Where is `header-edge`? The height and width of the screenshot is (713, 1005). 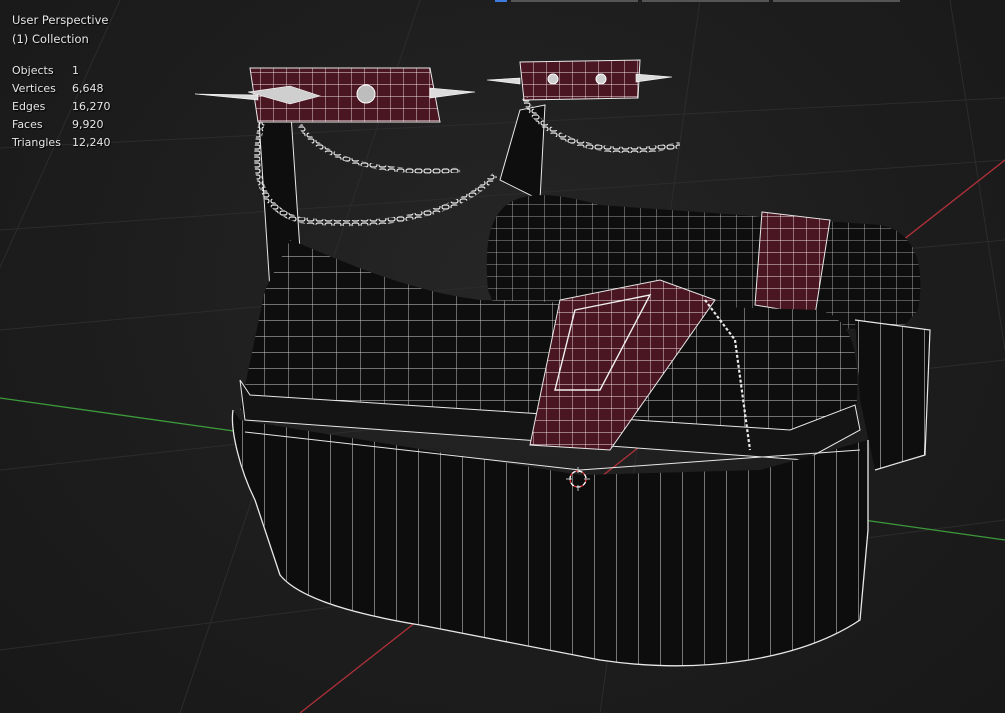 header-edge is located at coordinates (697, 1).